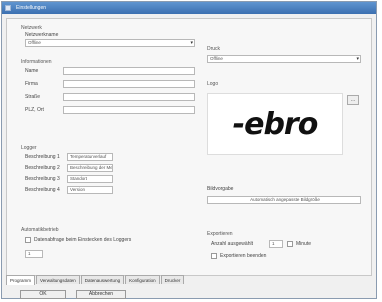 Image resolution: width=382 pixels, height=302 pixels. Describe the element at coordinates (304, 244) in the screenshot. I see `export-unit-label: Minute` at that location.